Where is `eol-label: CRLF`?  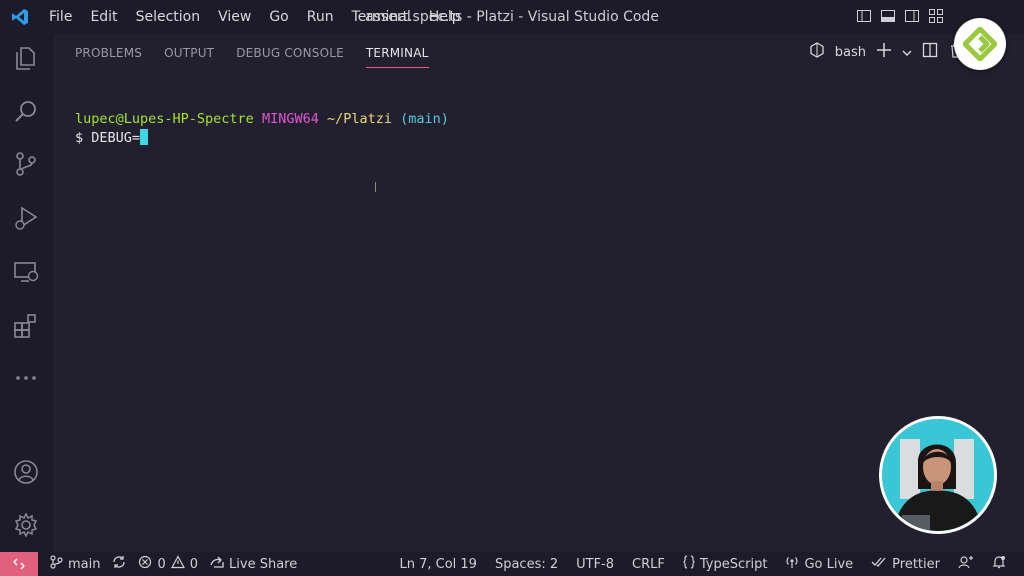 eol-label: CRLF is located at coordinates (648, 564).